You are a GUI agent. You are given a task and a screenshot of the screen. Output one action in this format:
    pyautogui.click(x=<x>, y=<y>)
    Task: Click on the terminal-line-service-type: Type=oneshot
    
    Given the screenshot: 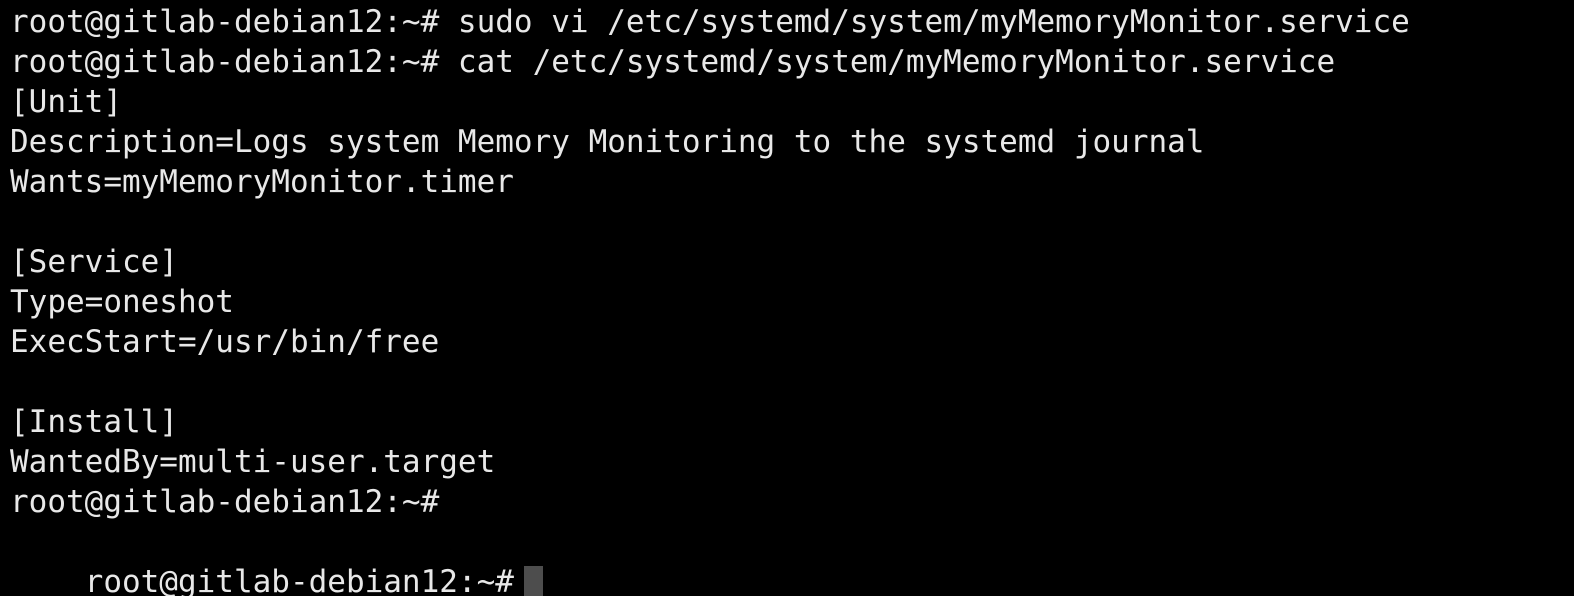 What is the action you would take?
    pyautogui.click(x=122, y=302)
    